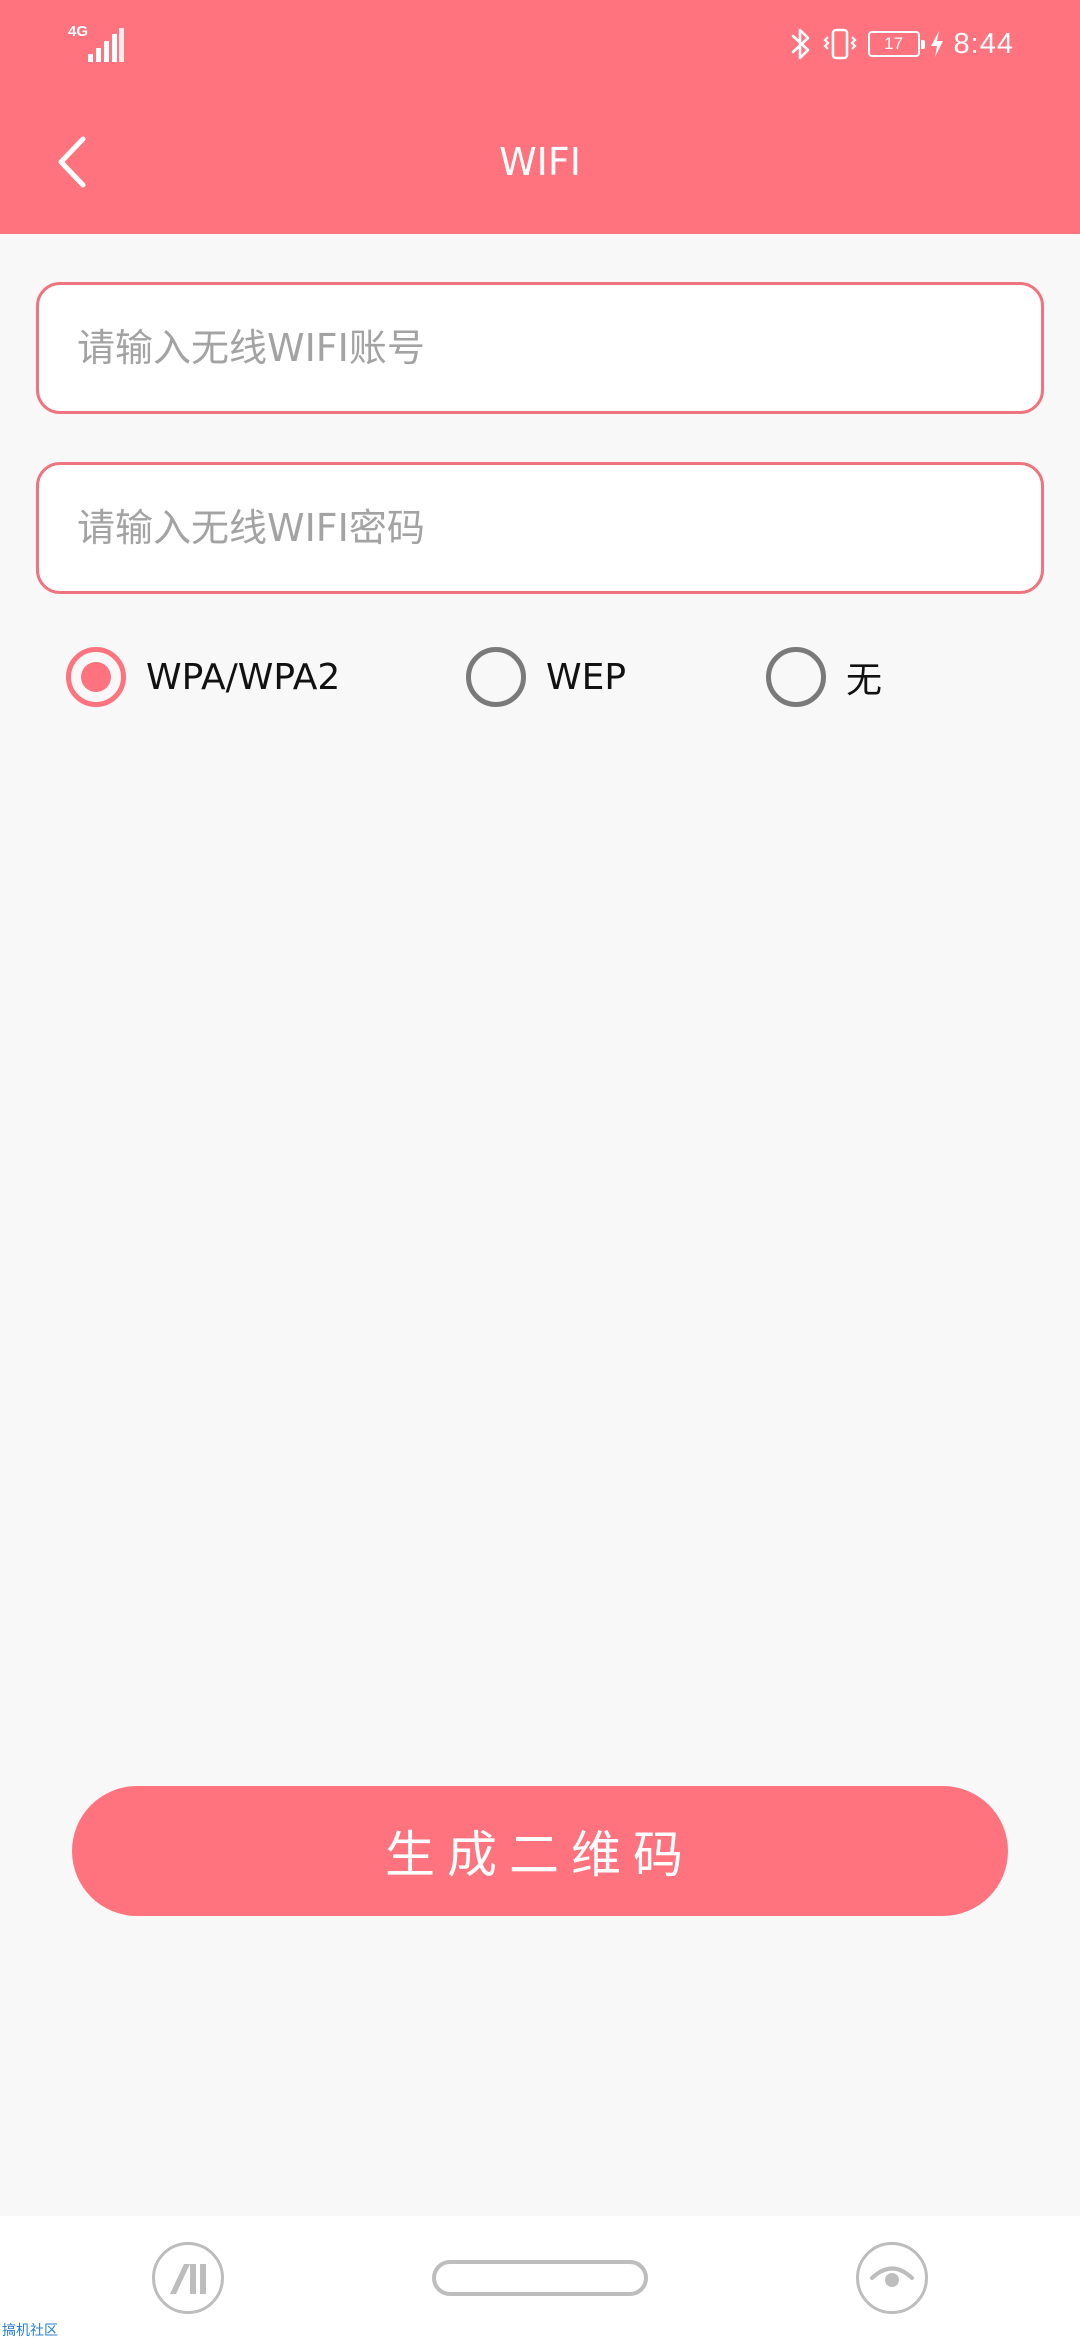 Image resolution: width=1080 pixels, height=2340 pixels. I want to click on wifi-account-input, so click(540, 348).